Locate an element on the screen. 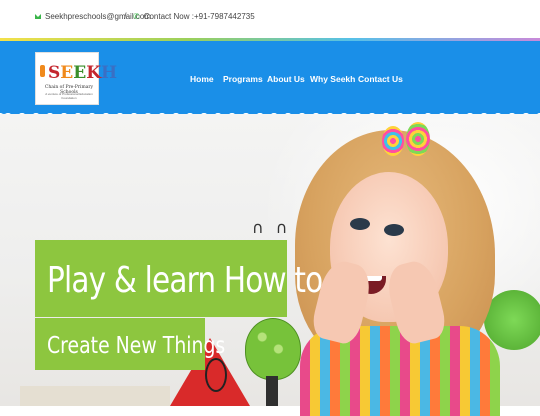 This screenshot has width=540, height=416. nav-home: Home is located at coordinates (202, 79).